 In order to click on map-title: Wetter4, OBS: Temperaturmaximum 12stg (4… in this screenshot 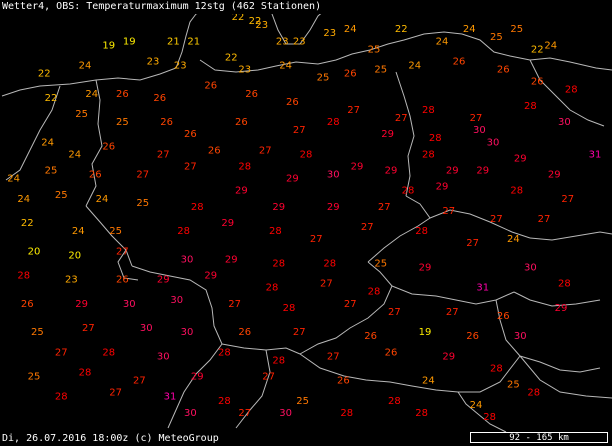, I will do `click(306, 7)`.